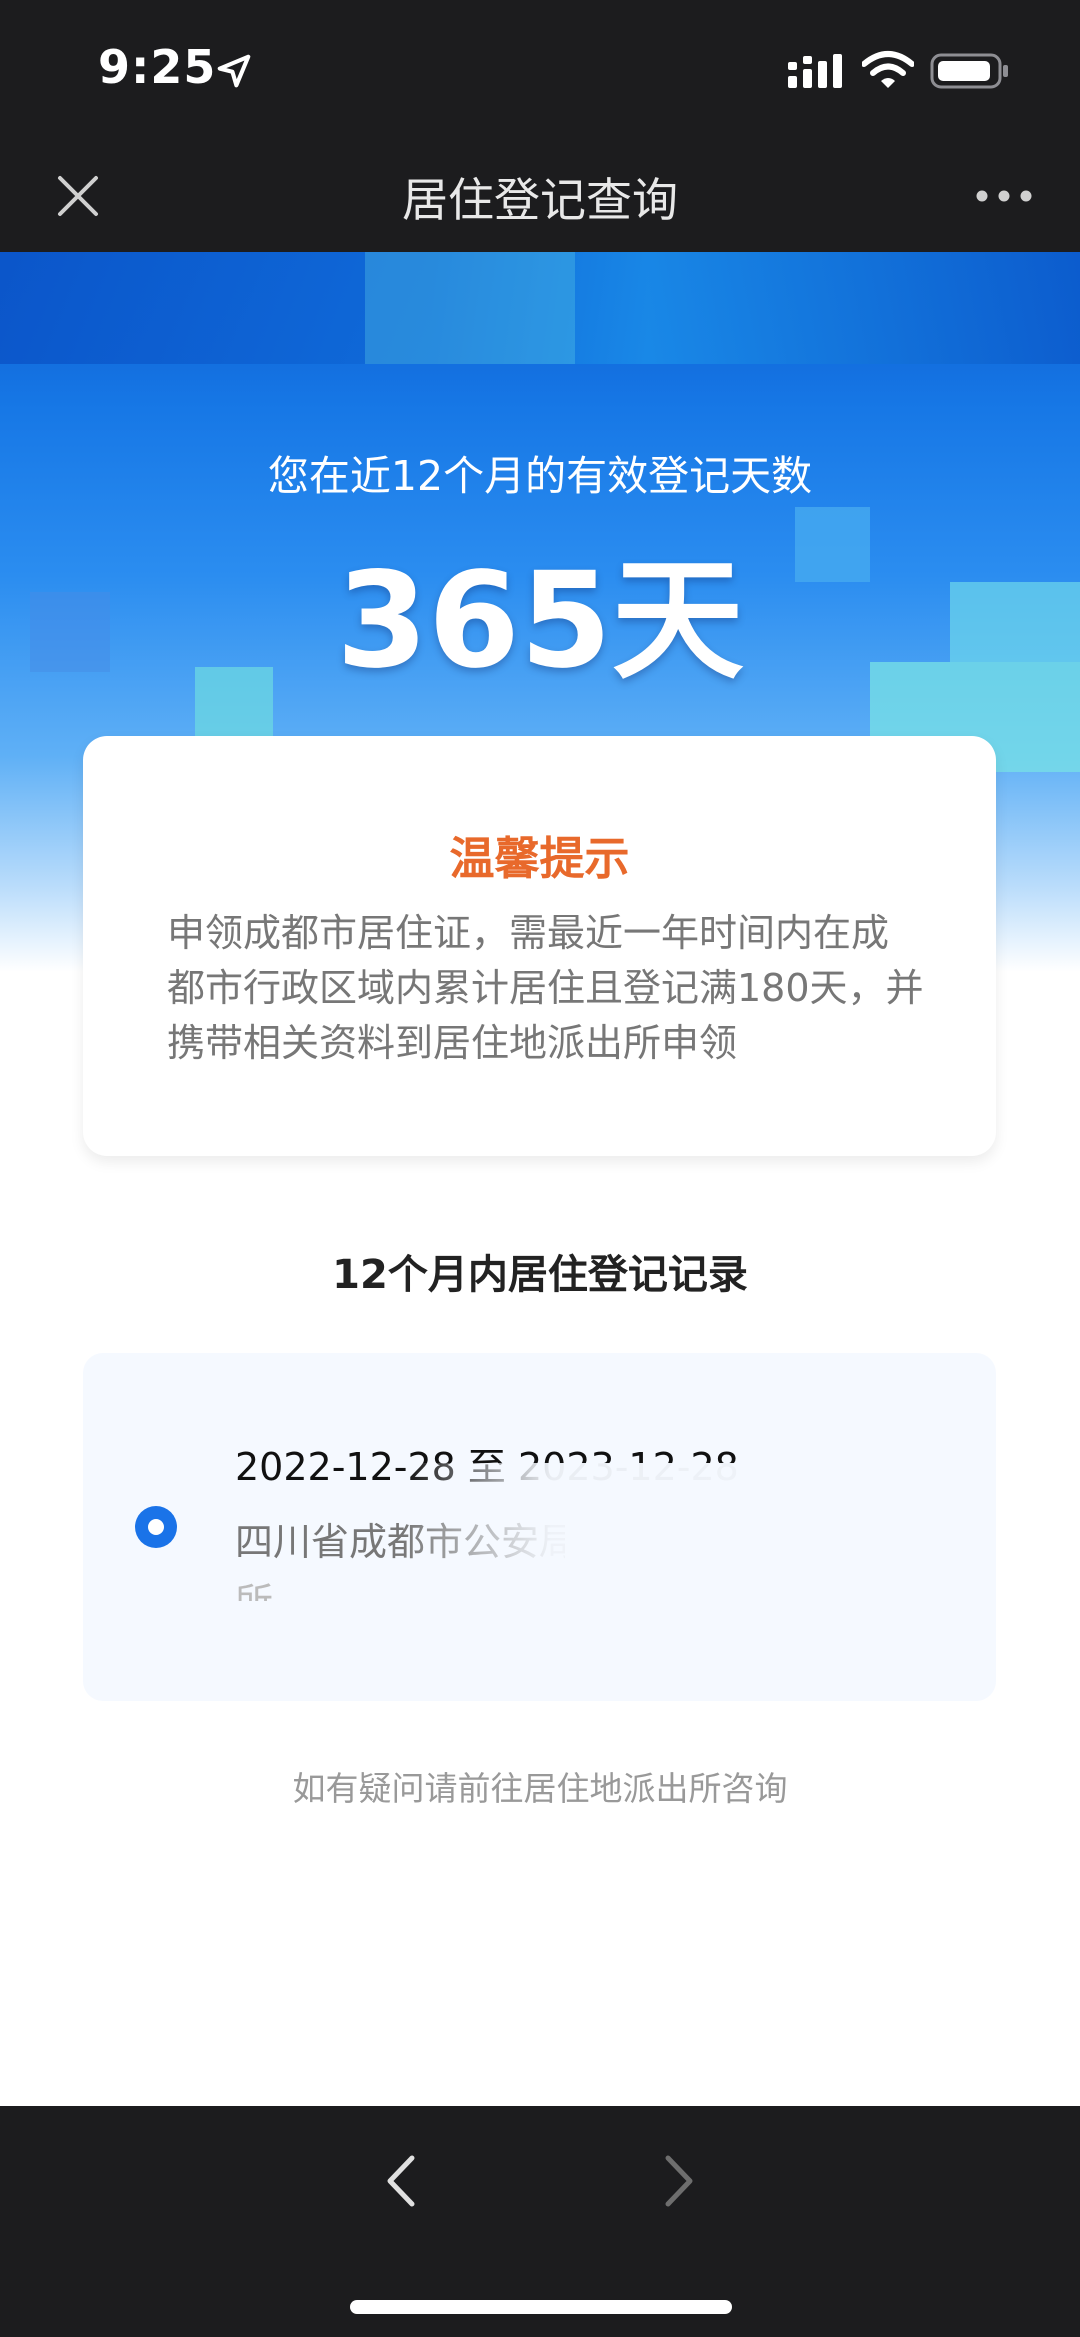  I want to click on location-arrow-icon, so click(234, 71).